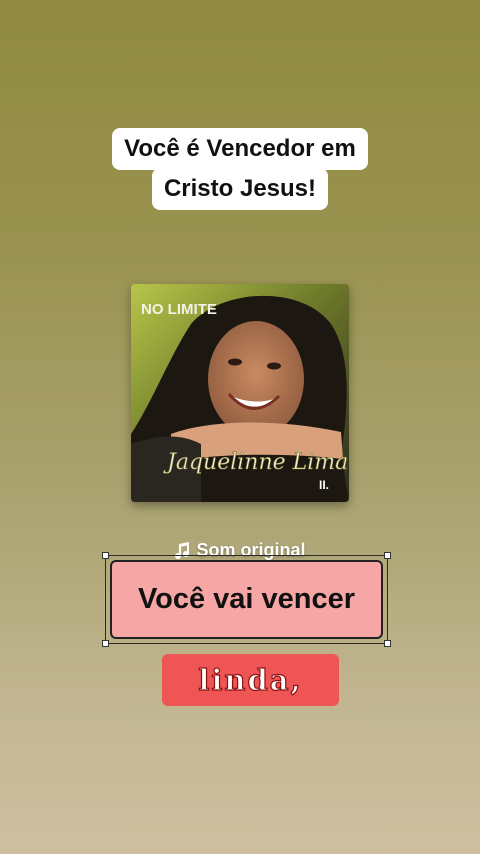 This screenshot has height=854, width=480. I want to click on pink-sticker-text: Você vai vencer, so click(246, 599).